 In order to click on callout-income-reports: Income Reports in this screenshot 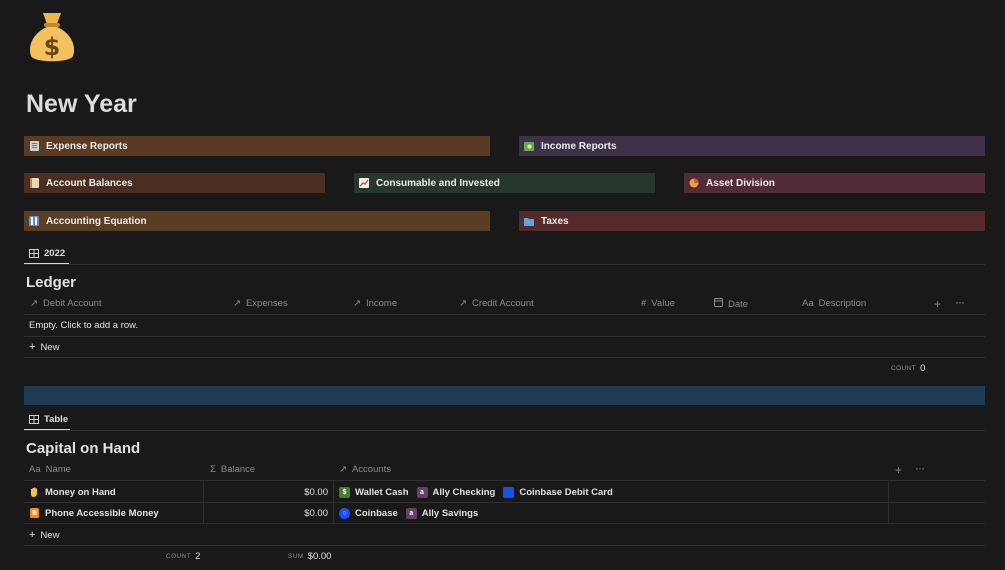, I will do `click(752, 146)`.